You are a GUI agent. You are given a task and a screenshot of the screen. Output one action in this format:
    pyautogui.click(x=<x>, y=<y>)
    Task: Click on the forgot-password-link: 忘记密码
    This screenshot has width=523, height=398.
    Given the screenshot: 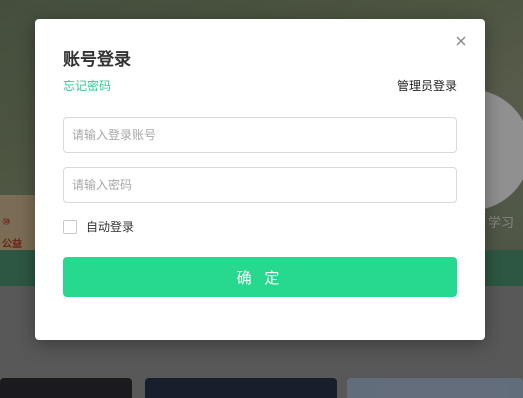 What is the action you would take?
    pyautogui.click(x=87, y=85)
    